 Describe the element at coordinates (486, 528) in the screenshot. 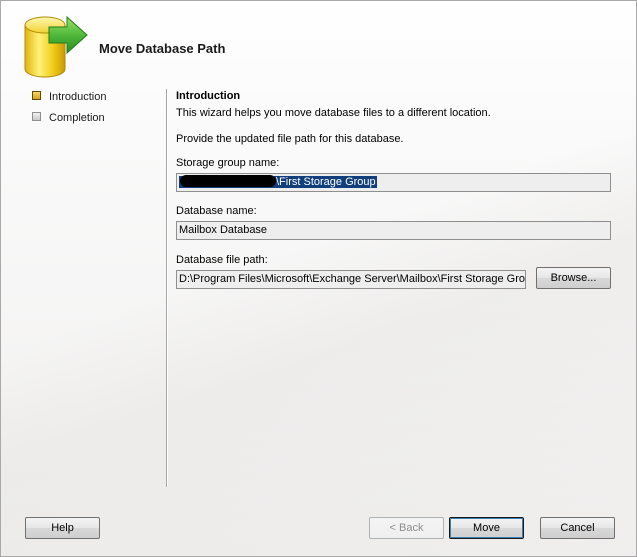

I see `move-button: Move` at that location.